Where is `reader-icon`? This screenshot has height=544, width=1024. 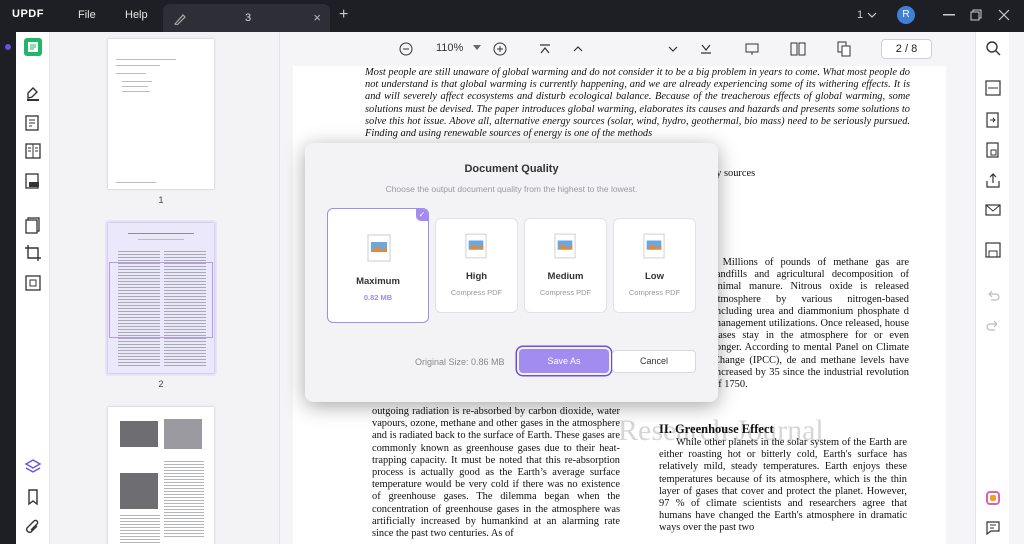 reader-icon is located at coordinates (33, 47).